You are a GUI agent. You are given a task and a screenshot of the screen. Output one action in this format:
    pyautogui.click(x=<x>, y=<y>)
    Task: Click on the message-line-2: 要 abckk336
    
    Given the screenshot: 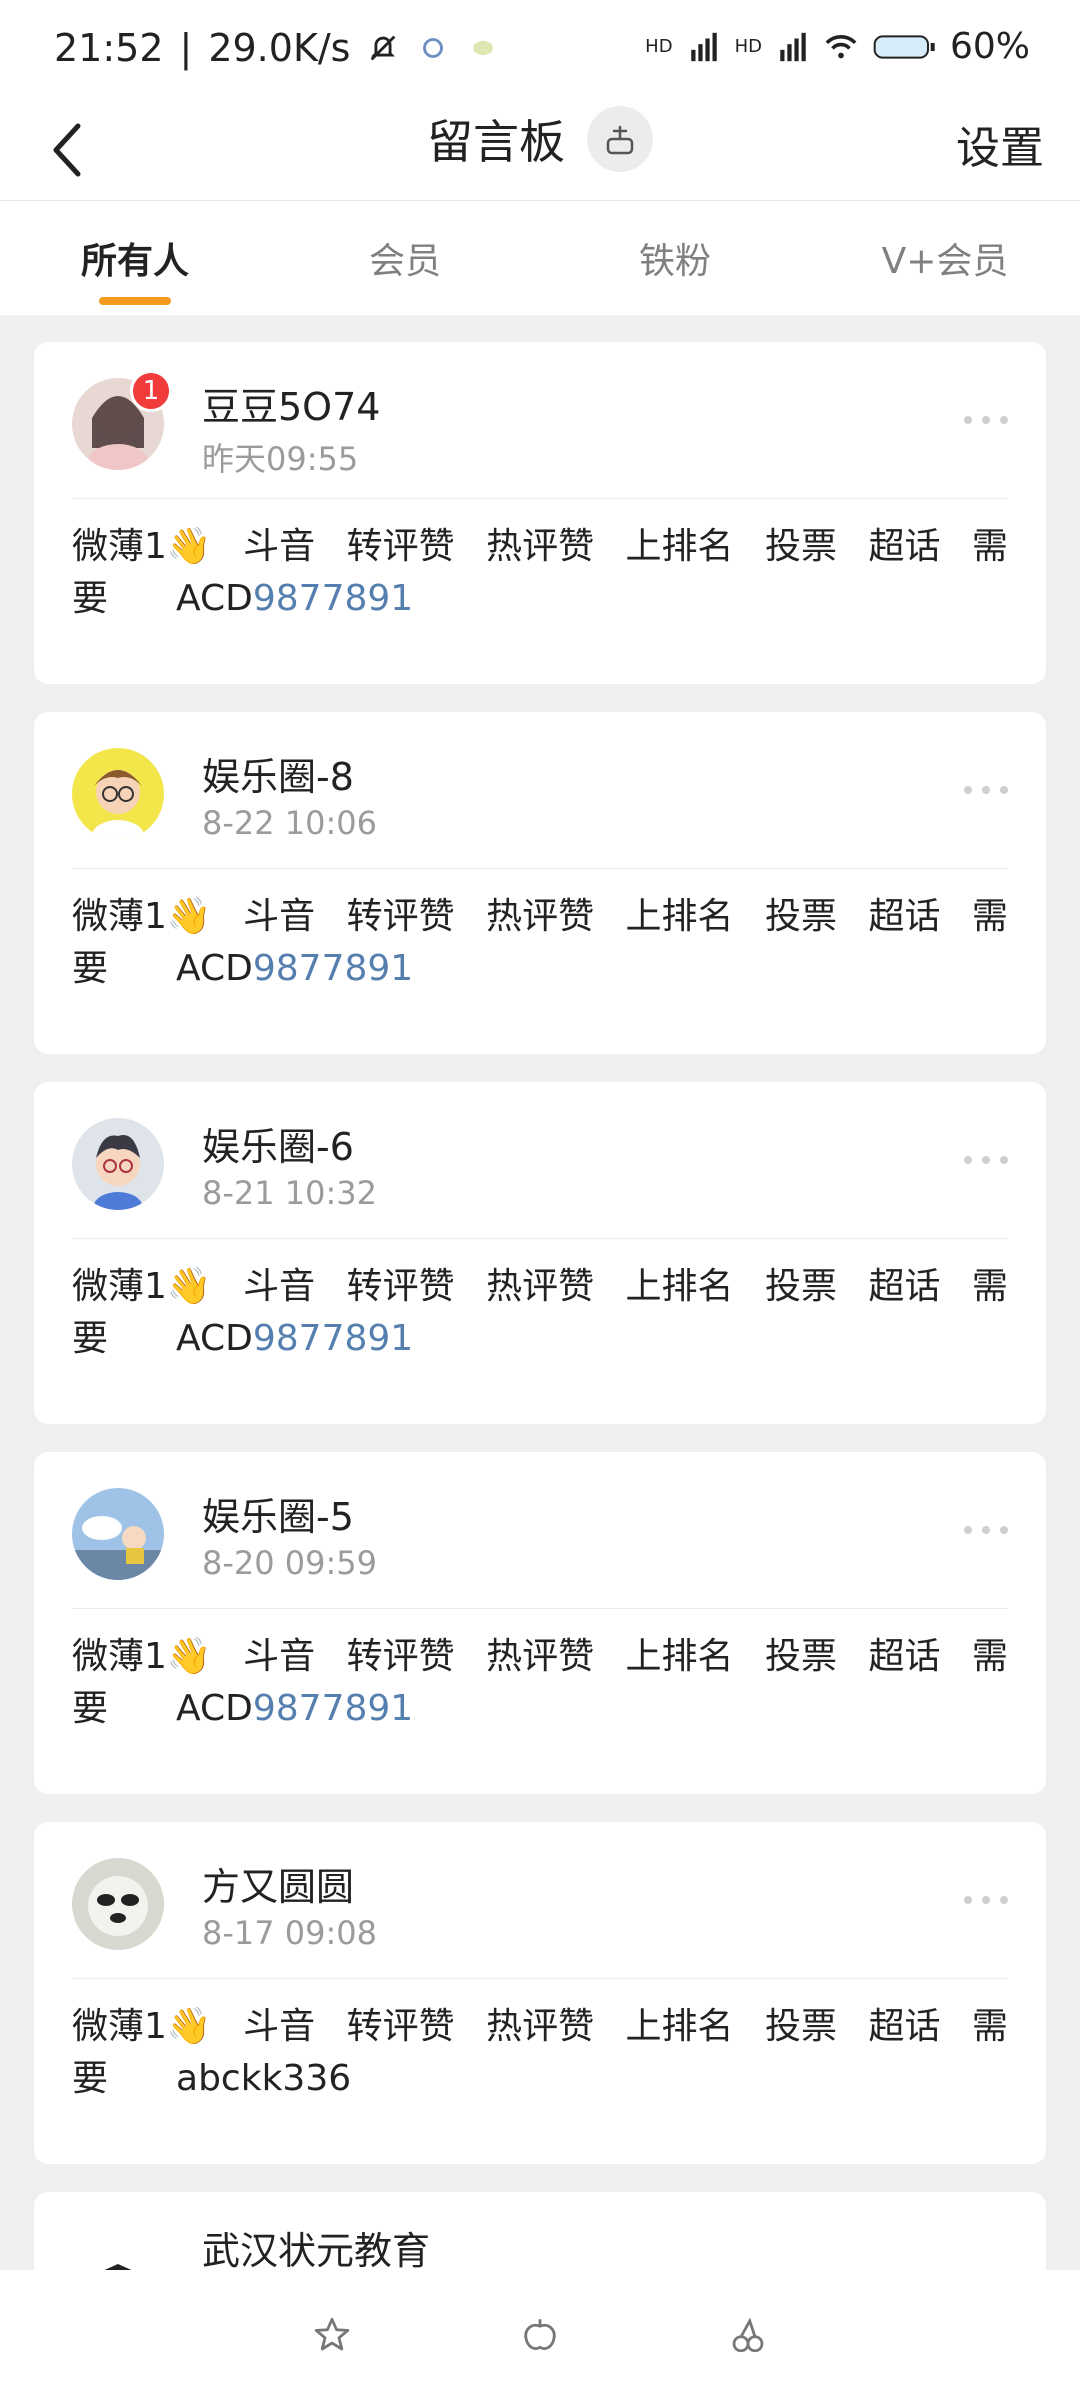 What is the action you would take?
    pyautogui.click(x=540, y=2079)
    